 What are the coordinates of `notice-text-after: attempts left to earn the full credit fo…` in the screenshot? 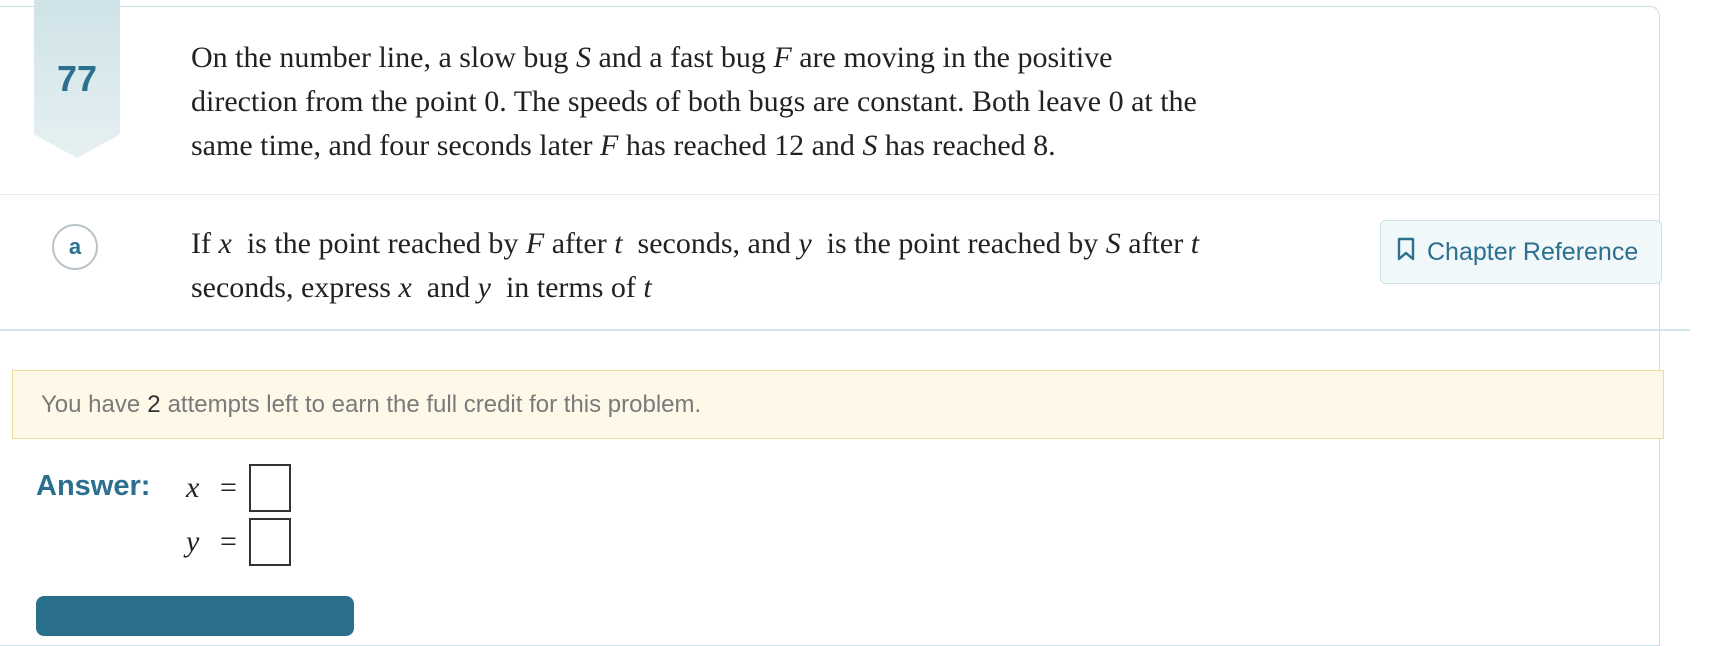 It's located at (434, 404).